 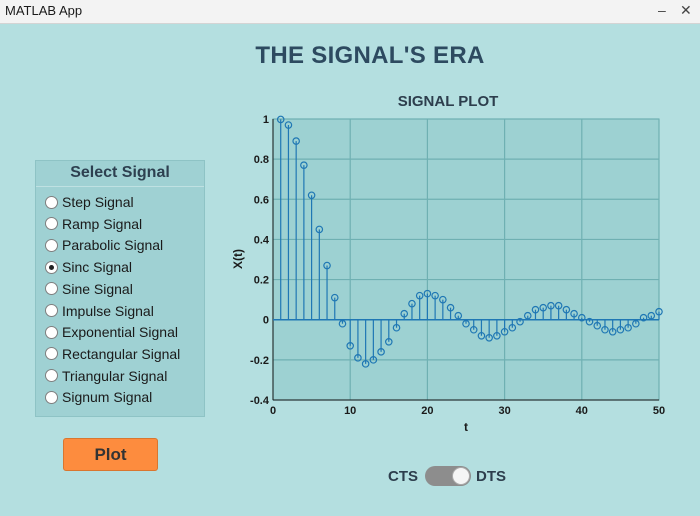 I want to click on y-tick-label: 1, so click(x=266, y=120).